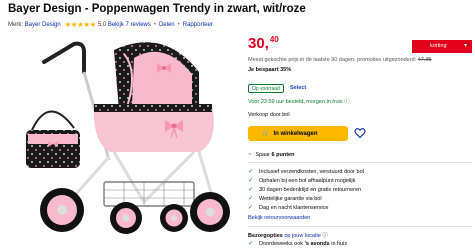 Image resolution: width=475 pixels, height=250 pixels. I want to click on add-to-cart-label: In winkelwagen, so click(295, 133).